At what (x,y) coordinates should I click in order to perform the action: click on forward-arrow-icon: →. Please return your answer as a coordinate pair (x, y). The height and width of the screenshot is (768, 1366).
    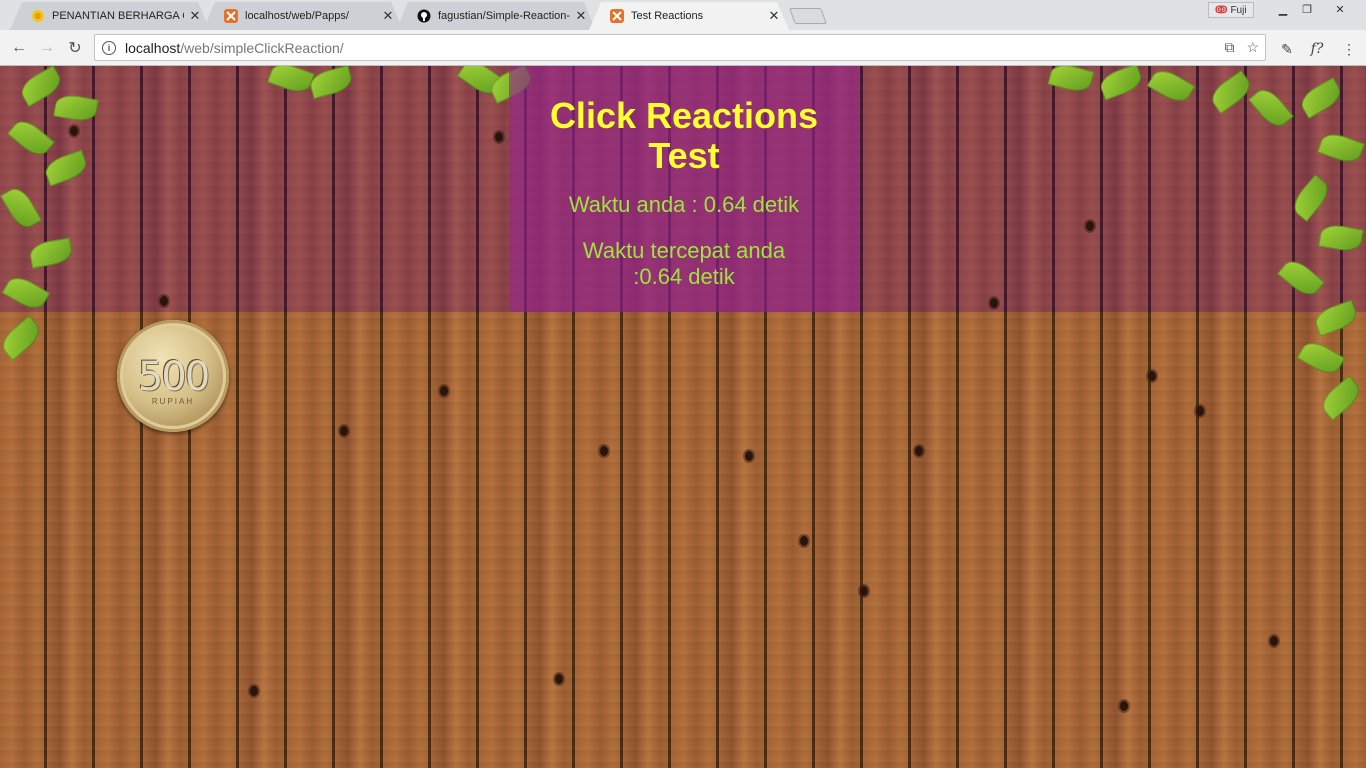
    Looking at the image, I should click on (47, 48).